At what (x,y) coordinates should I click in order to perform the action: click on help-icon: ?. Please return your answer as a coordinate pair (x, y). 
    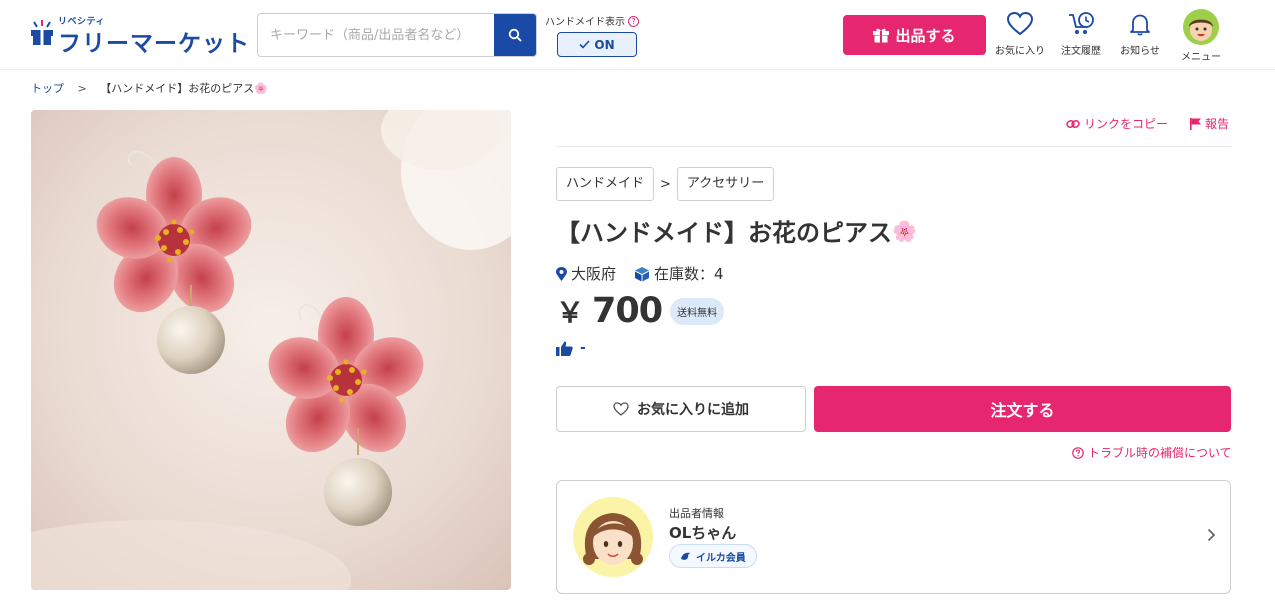
    Looking at the image, I should click on (633, 21).